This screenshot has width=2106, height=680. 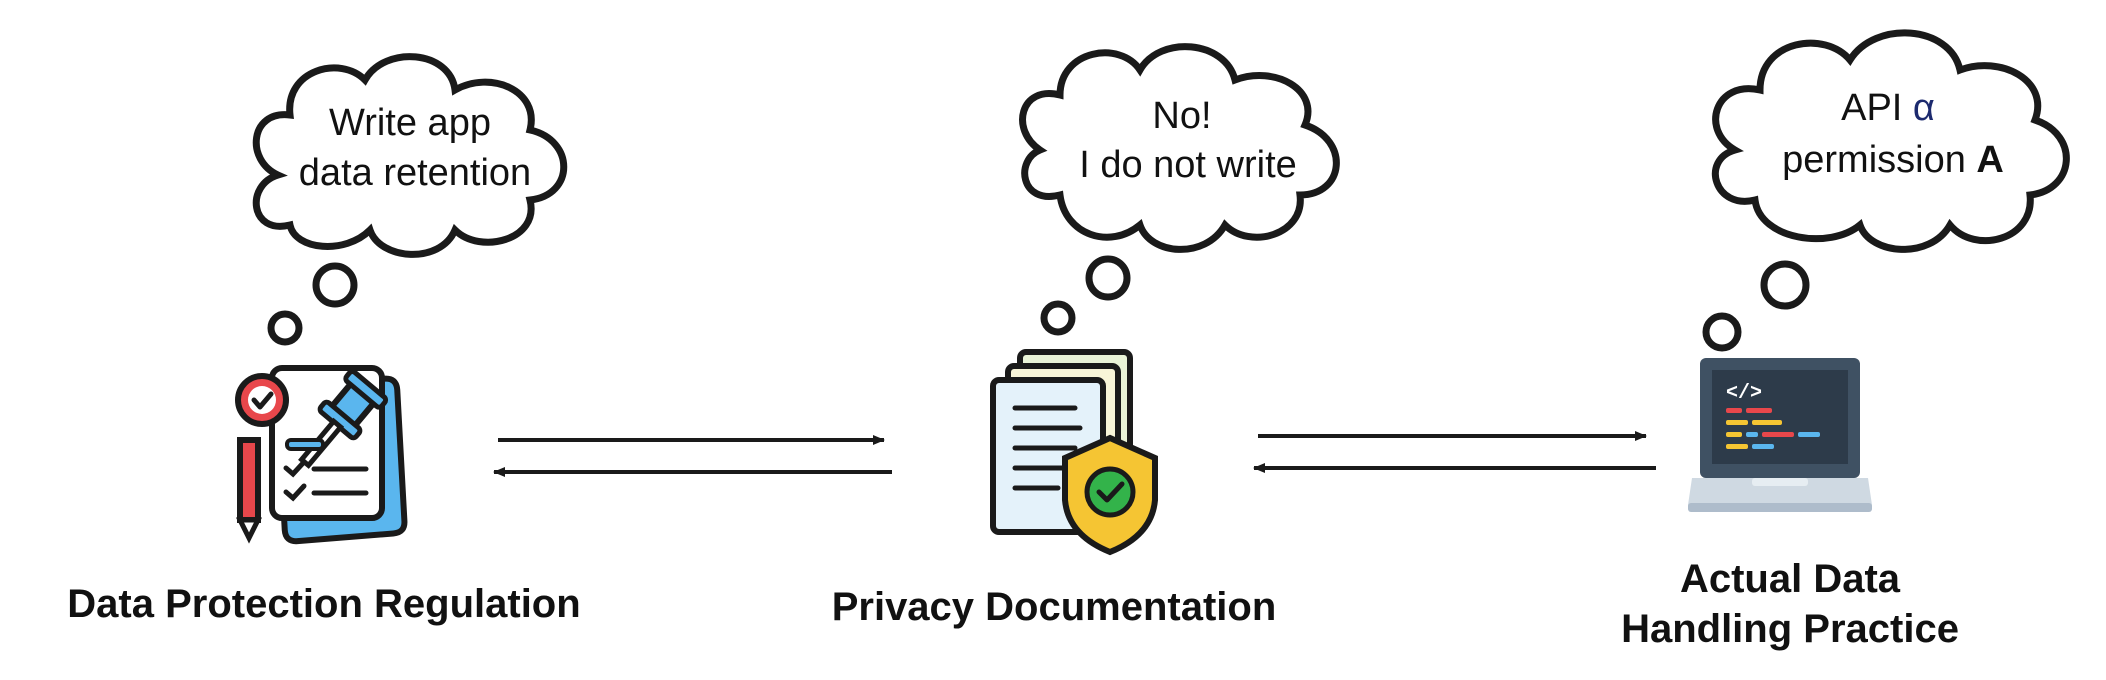 What do you see at coordinates (1877, 108) in the screenshot?
I see `thought-plain-text: API` at bounding box center [1877, 108].